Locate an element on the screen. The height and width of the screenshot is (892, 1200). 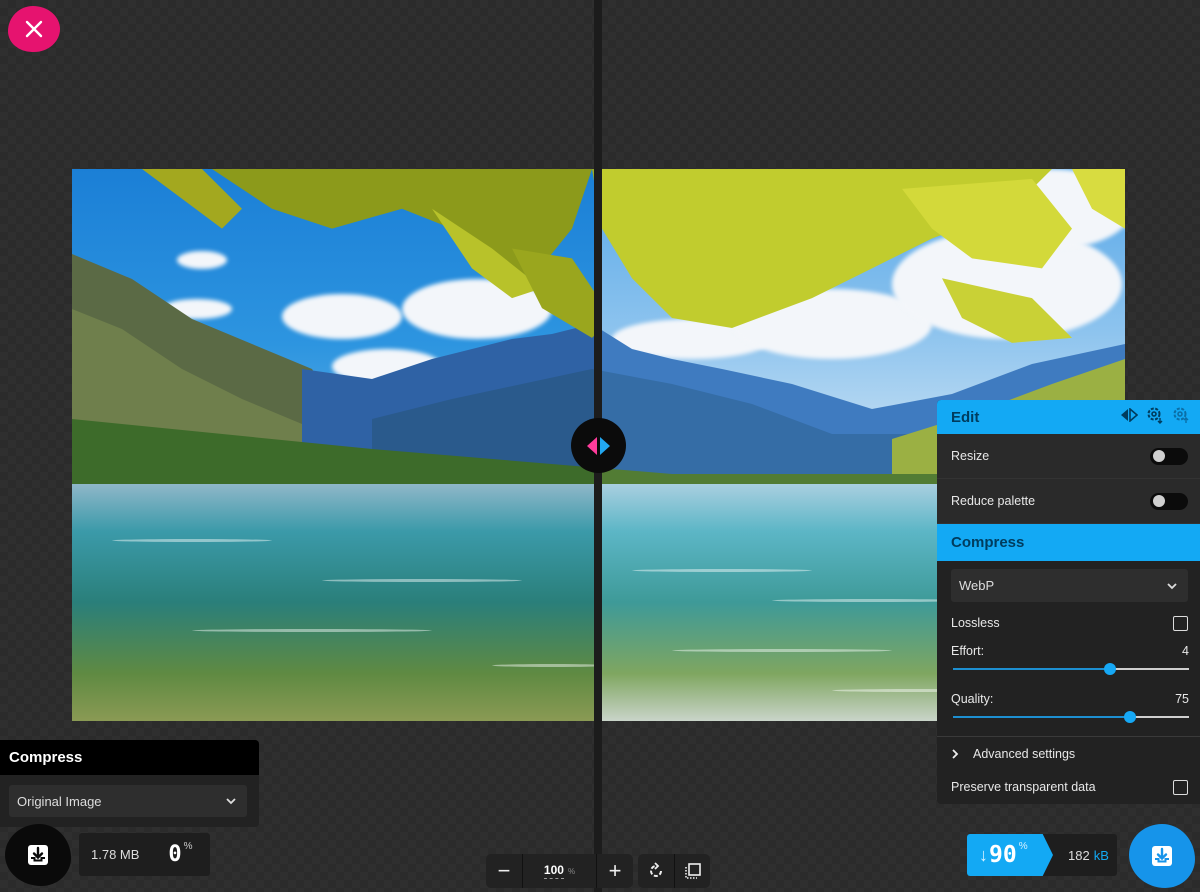
resize-toggle is located at coordinates (1169, 456).